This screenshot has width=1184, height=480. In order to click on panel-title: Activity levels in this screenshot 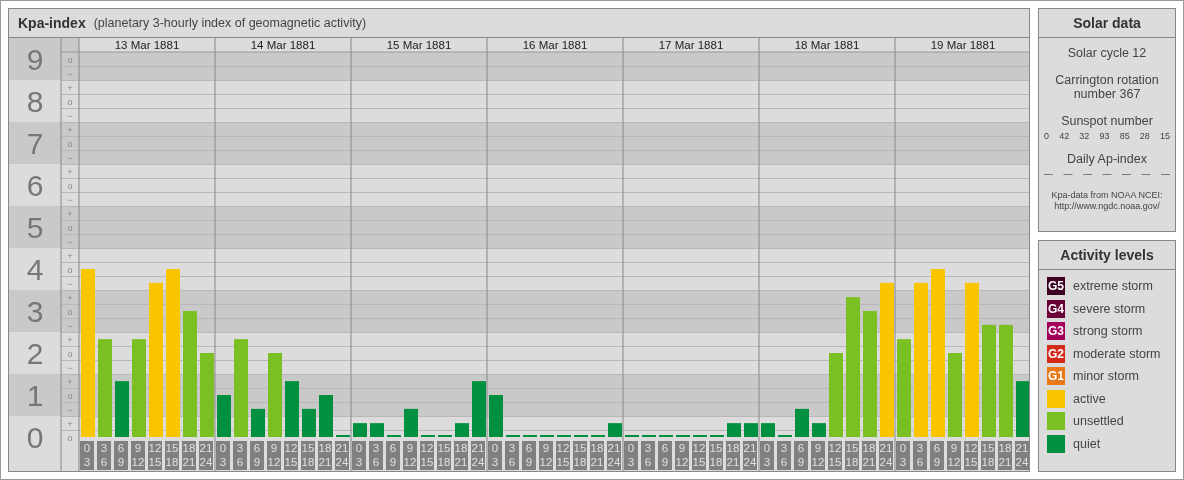, I will do `click(1107, 255)`.